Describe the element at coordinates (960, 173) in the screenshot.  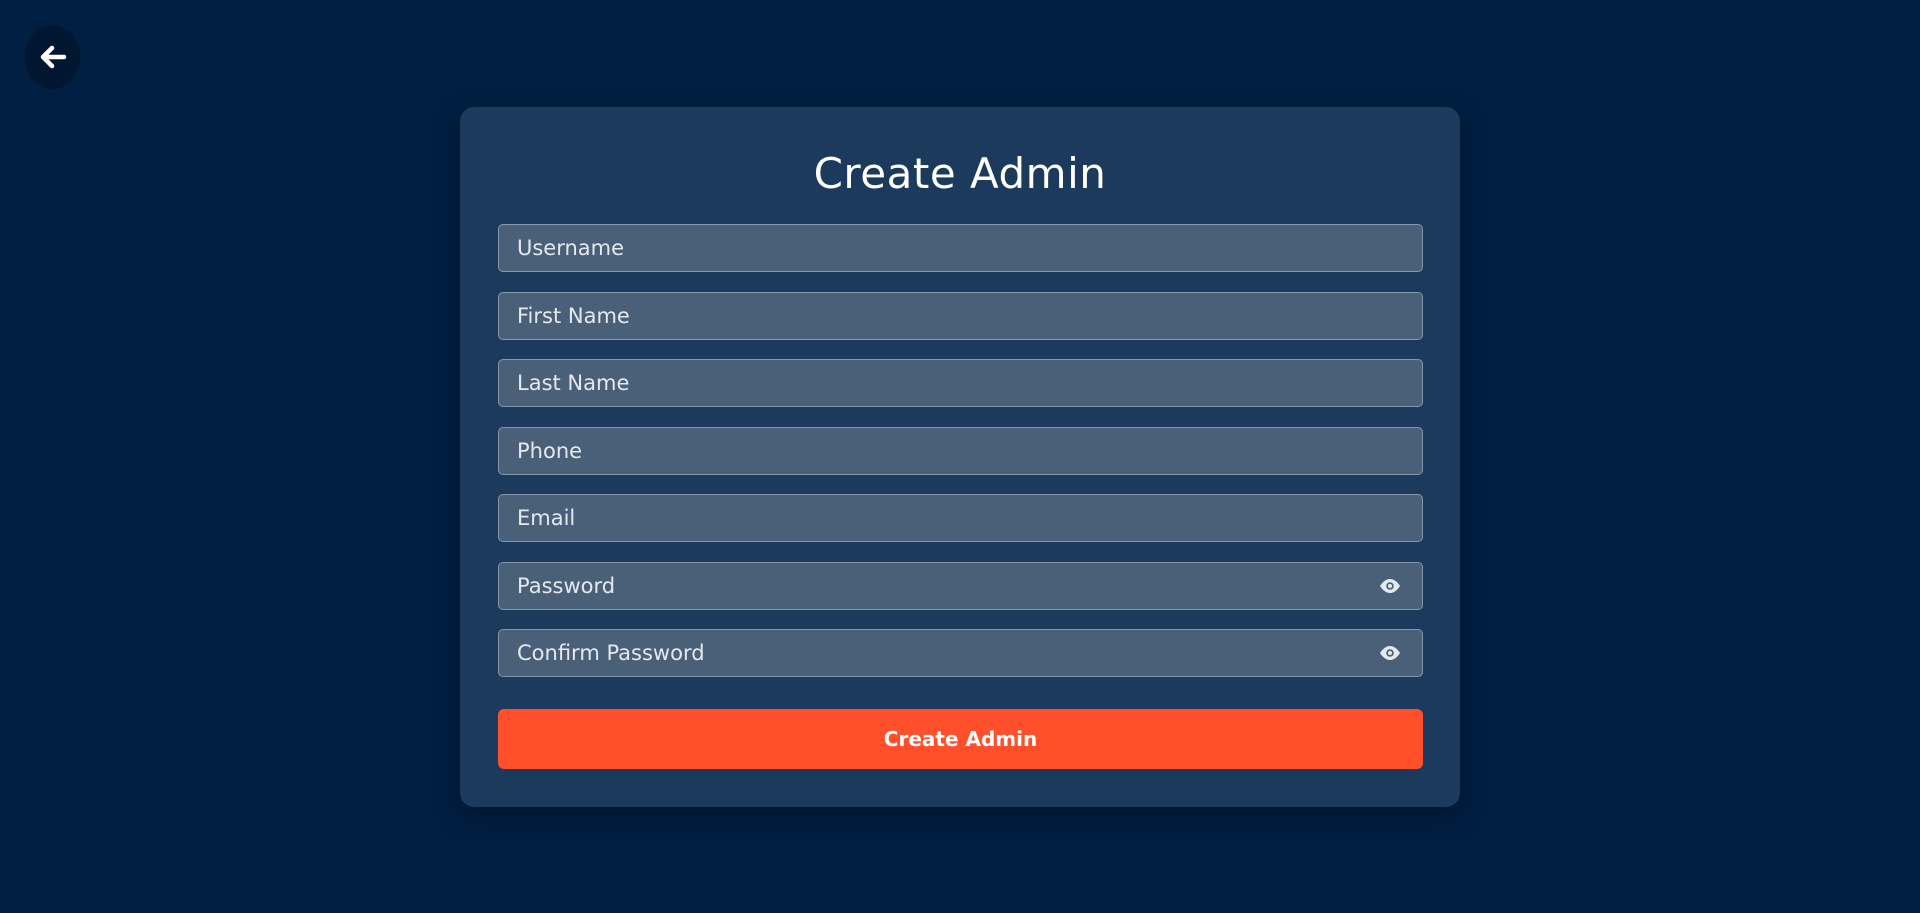
I see `page-title: Create Admin` at that location.